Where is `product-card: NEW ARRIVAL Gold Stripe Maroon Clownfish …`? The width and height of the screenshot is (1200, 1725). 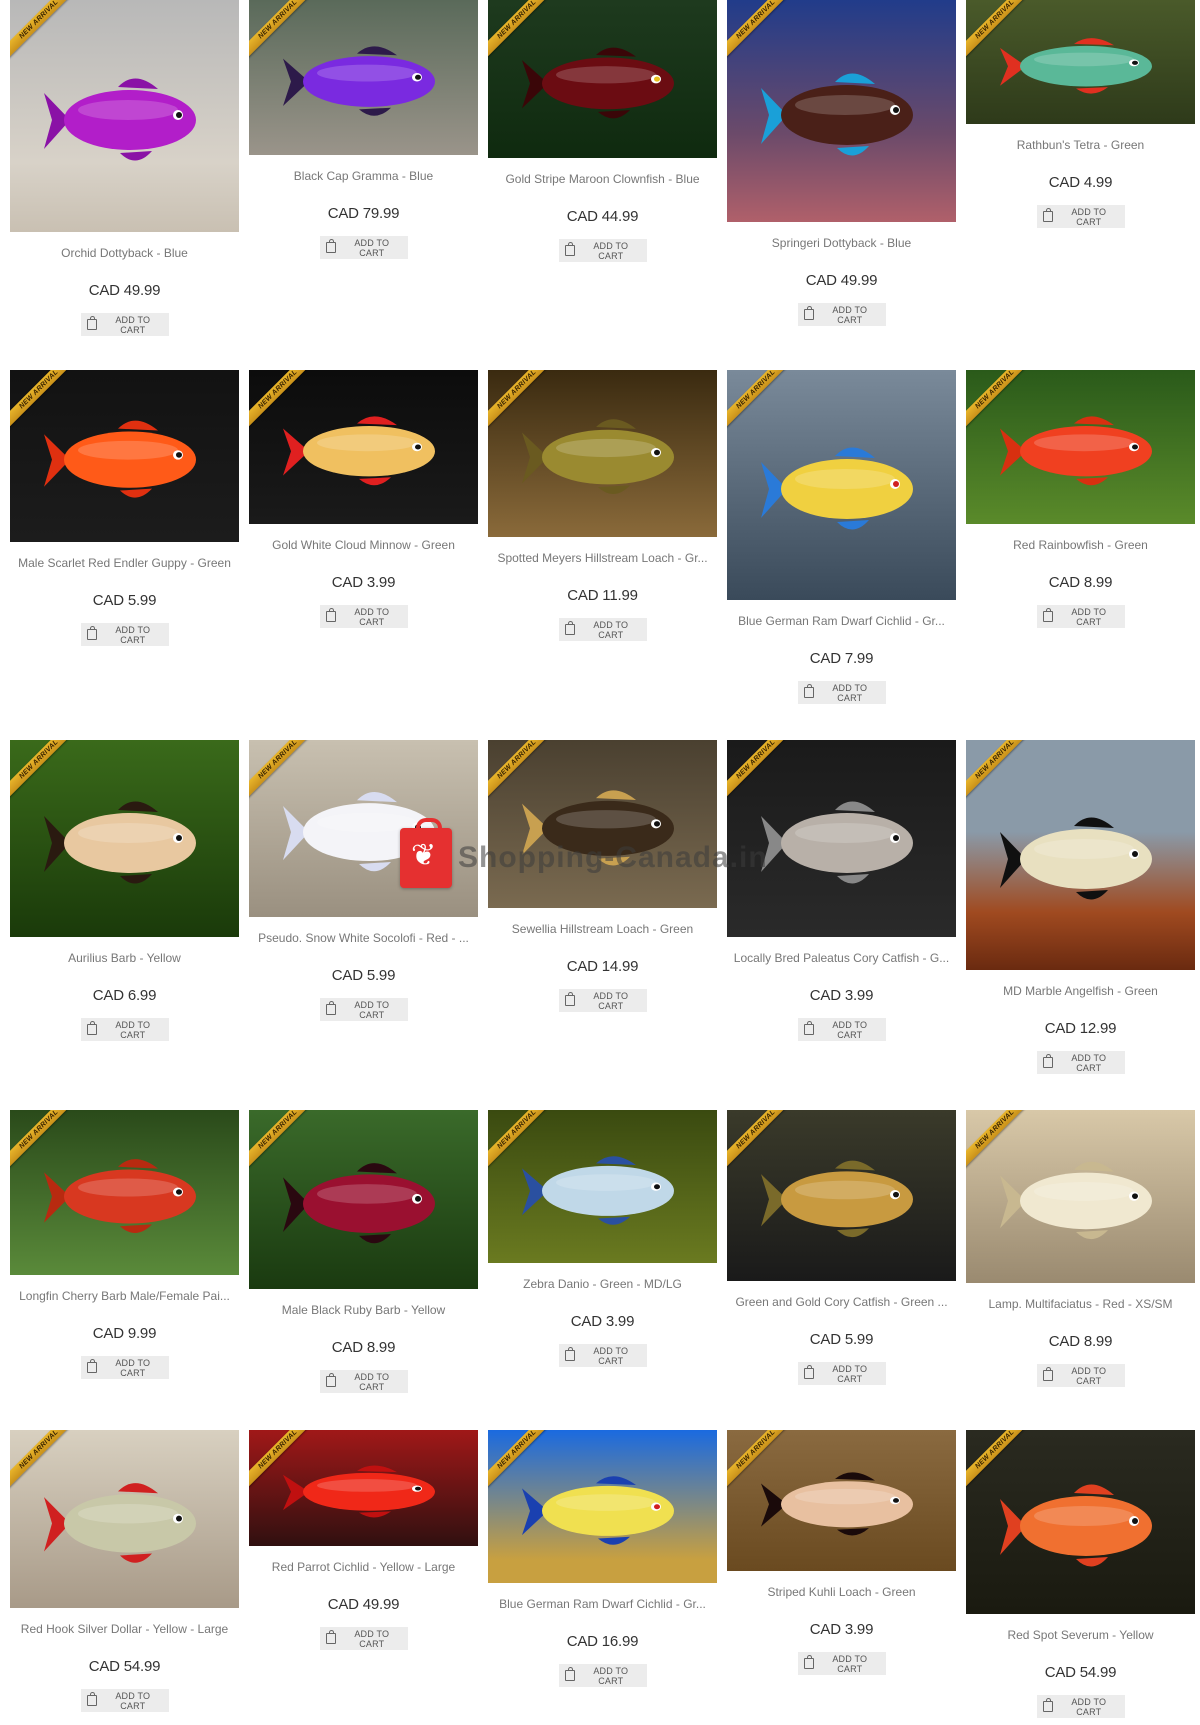 product-card: NEW ARRIVAL Gold Stripe Maroon Clownfish … is located at coordinates (602, 131).